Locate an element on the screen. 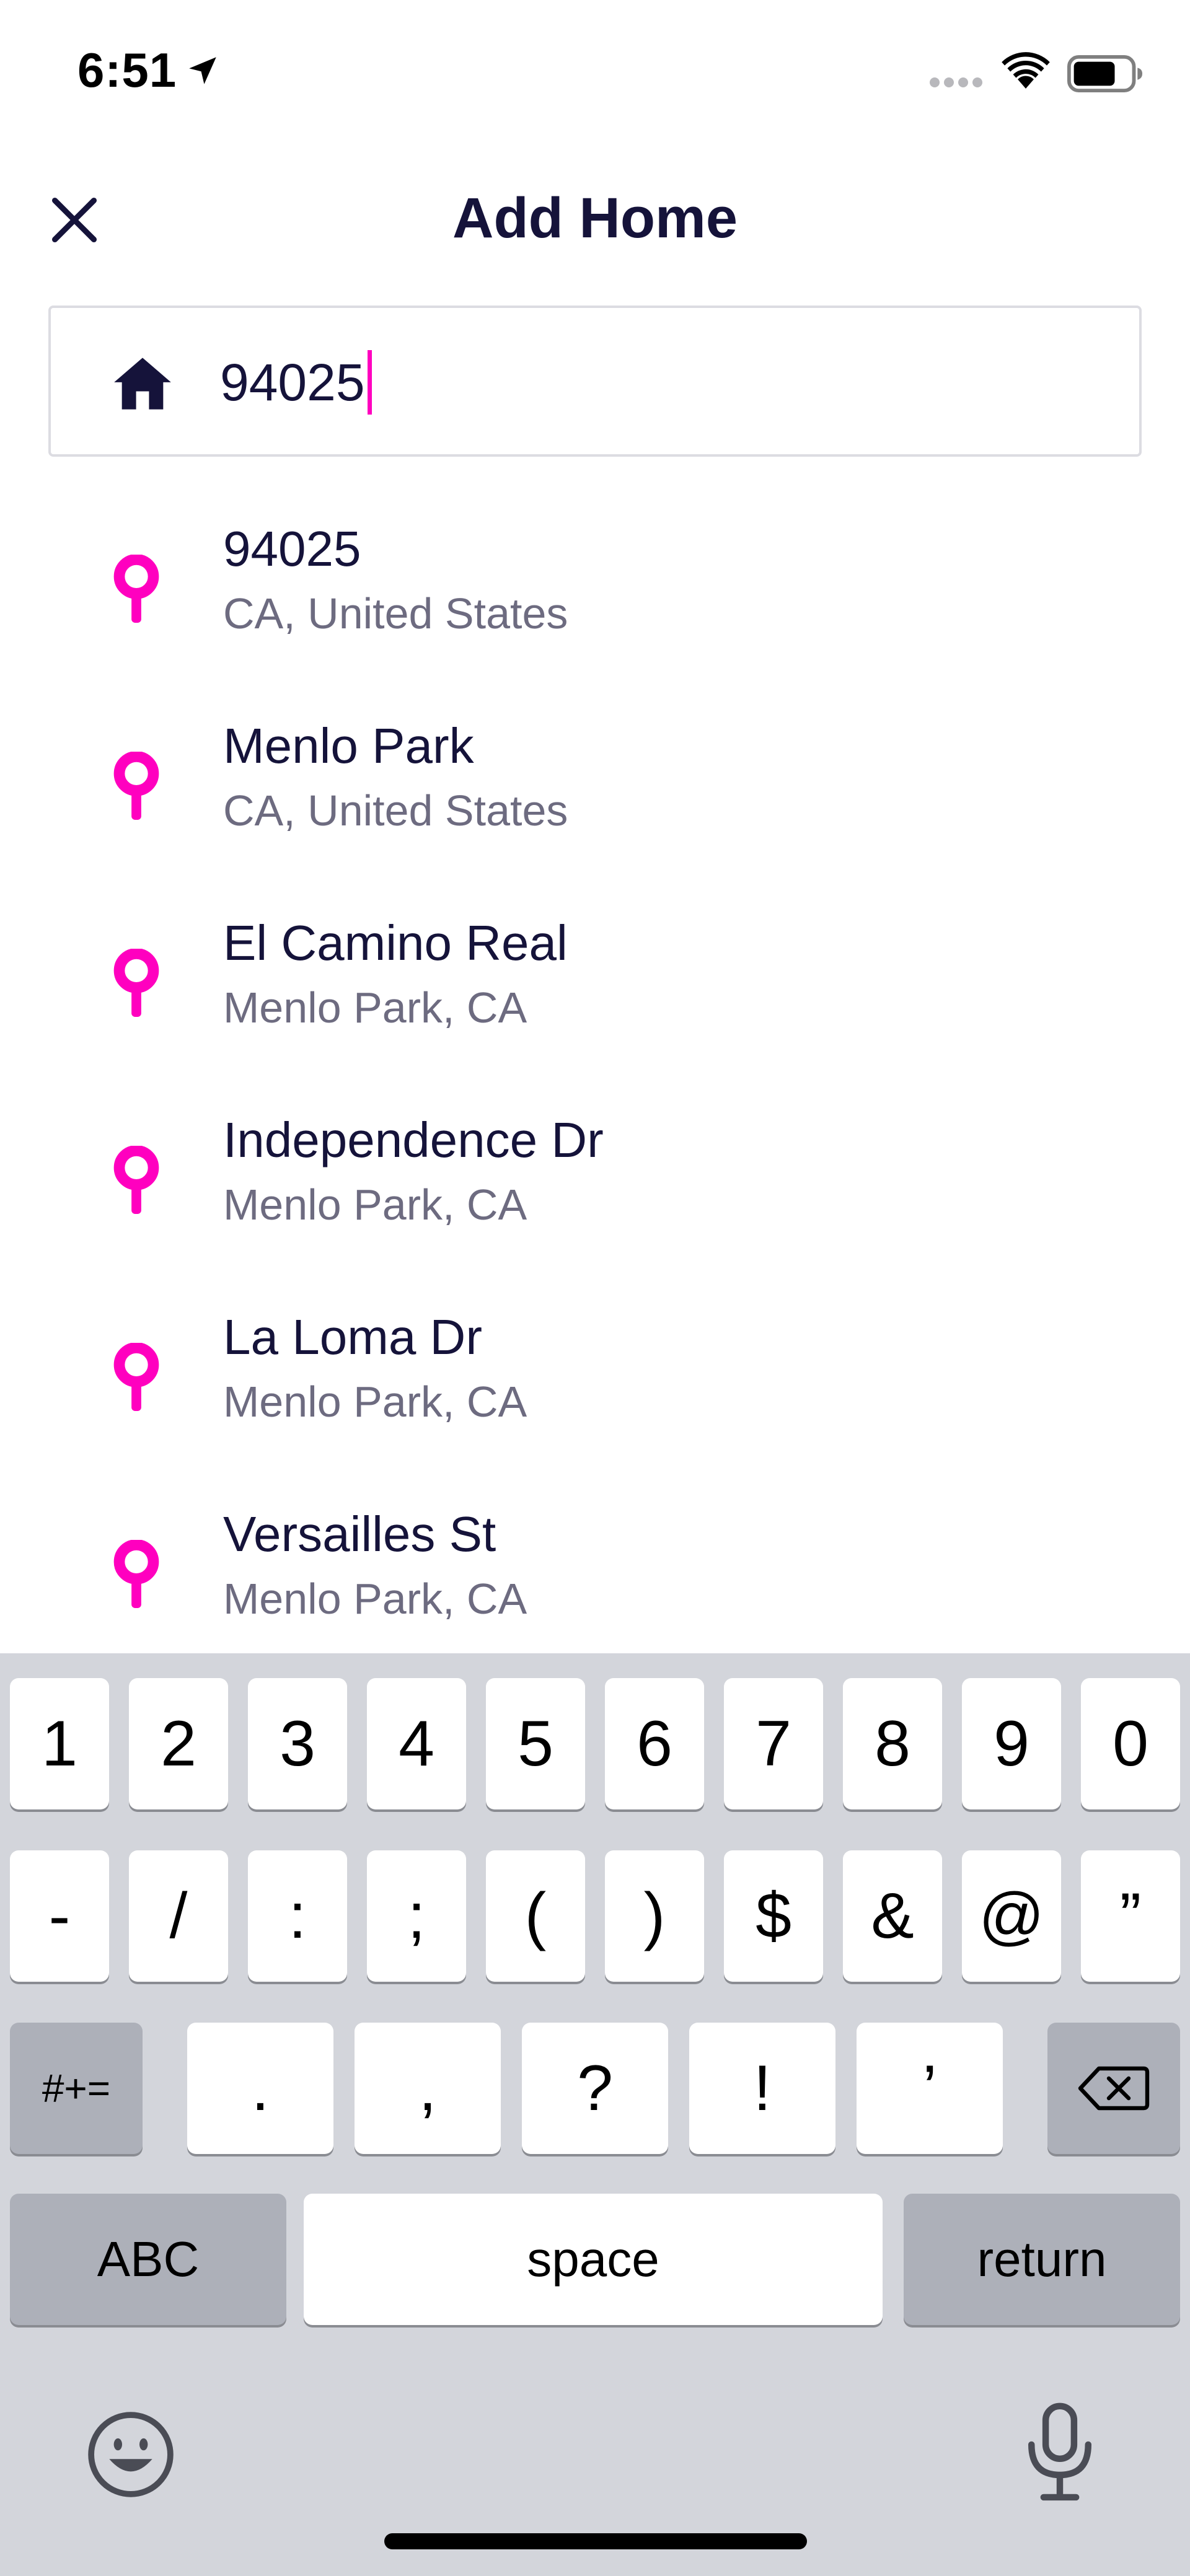 The image size is (1190, 2576). status-bar: 6:51 is located at coordinates (595, 71).